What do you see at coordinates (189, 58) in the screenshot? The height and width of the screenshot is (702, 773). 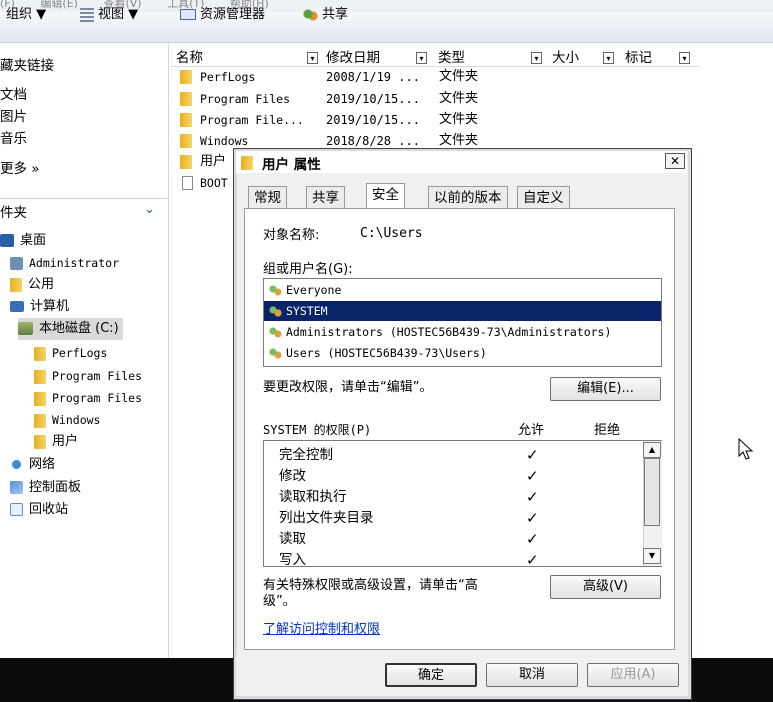 I see `column-name: 名称` at bounding box center [189, 58].